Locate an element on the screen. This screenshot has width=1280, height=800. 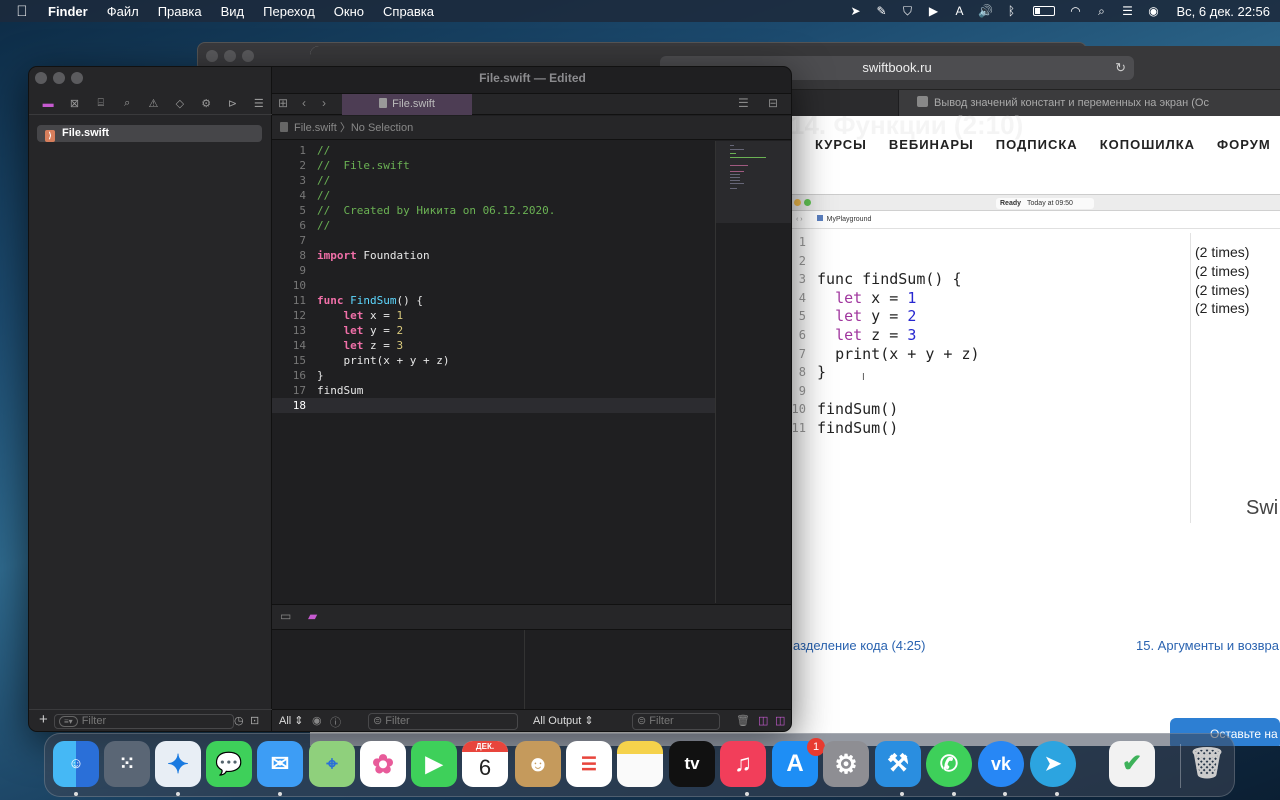
code-line: 6 // is located at coordinates (493, 225).